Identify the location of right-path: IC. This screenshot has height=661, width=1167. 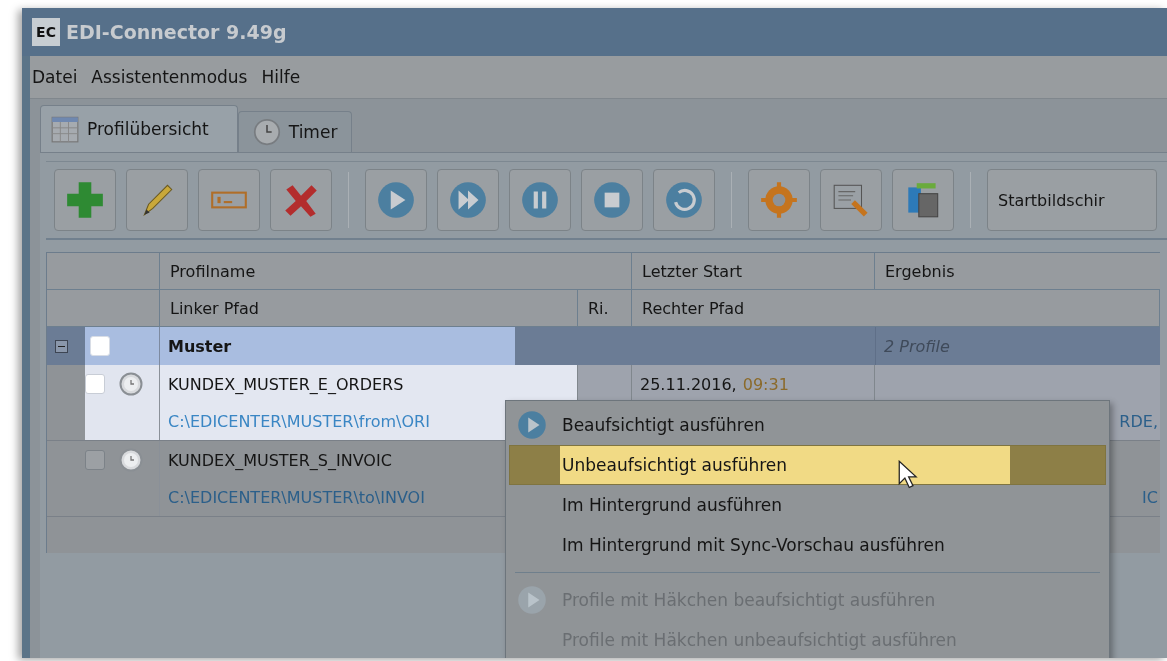
(1150, 497).